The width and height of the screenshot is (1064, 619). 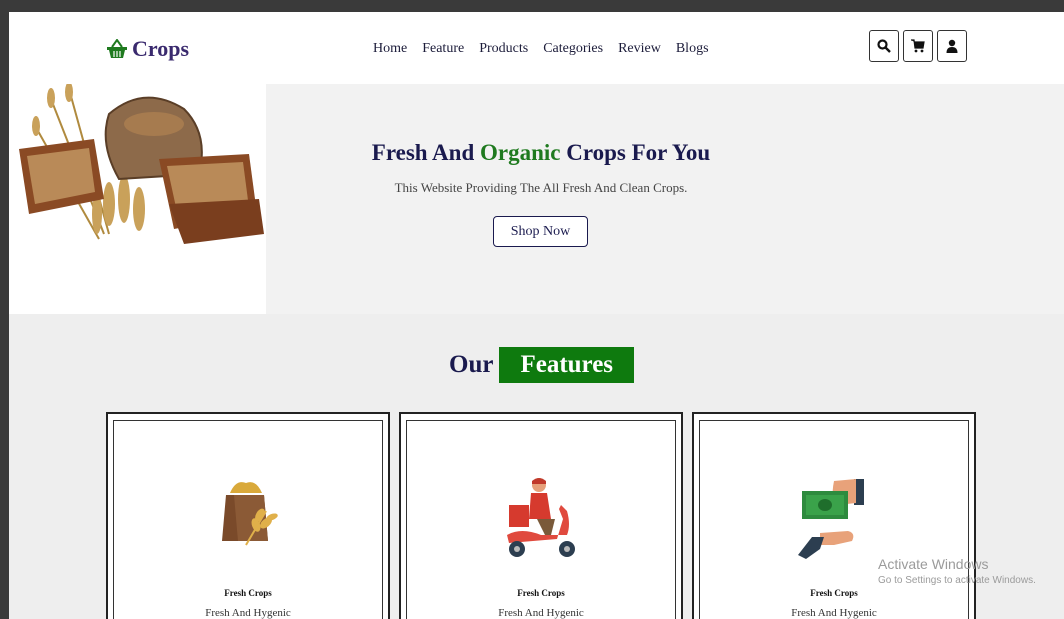 I want to click on hero-title-highlight: Organic, so click(x=520, y=152).